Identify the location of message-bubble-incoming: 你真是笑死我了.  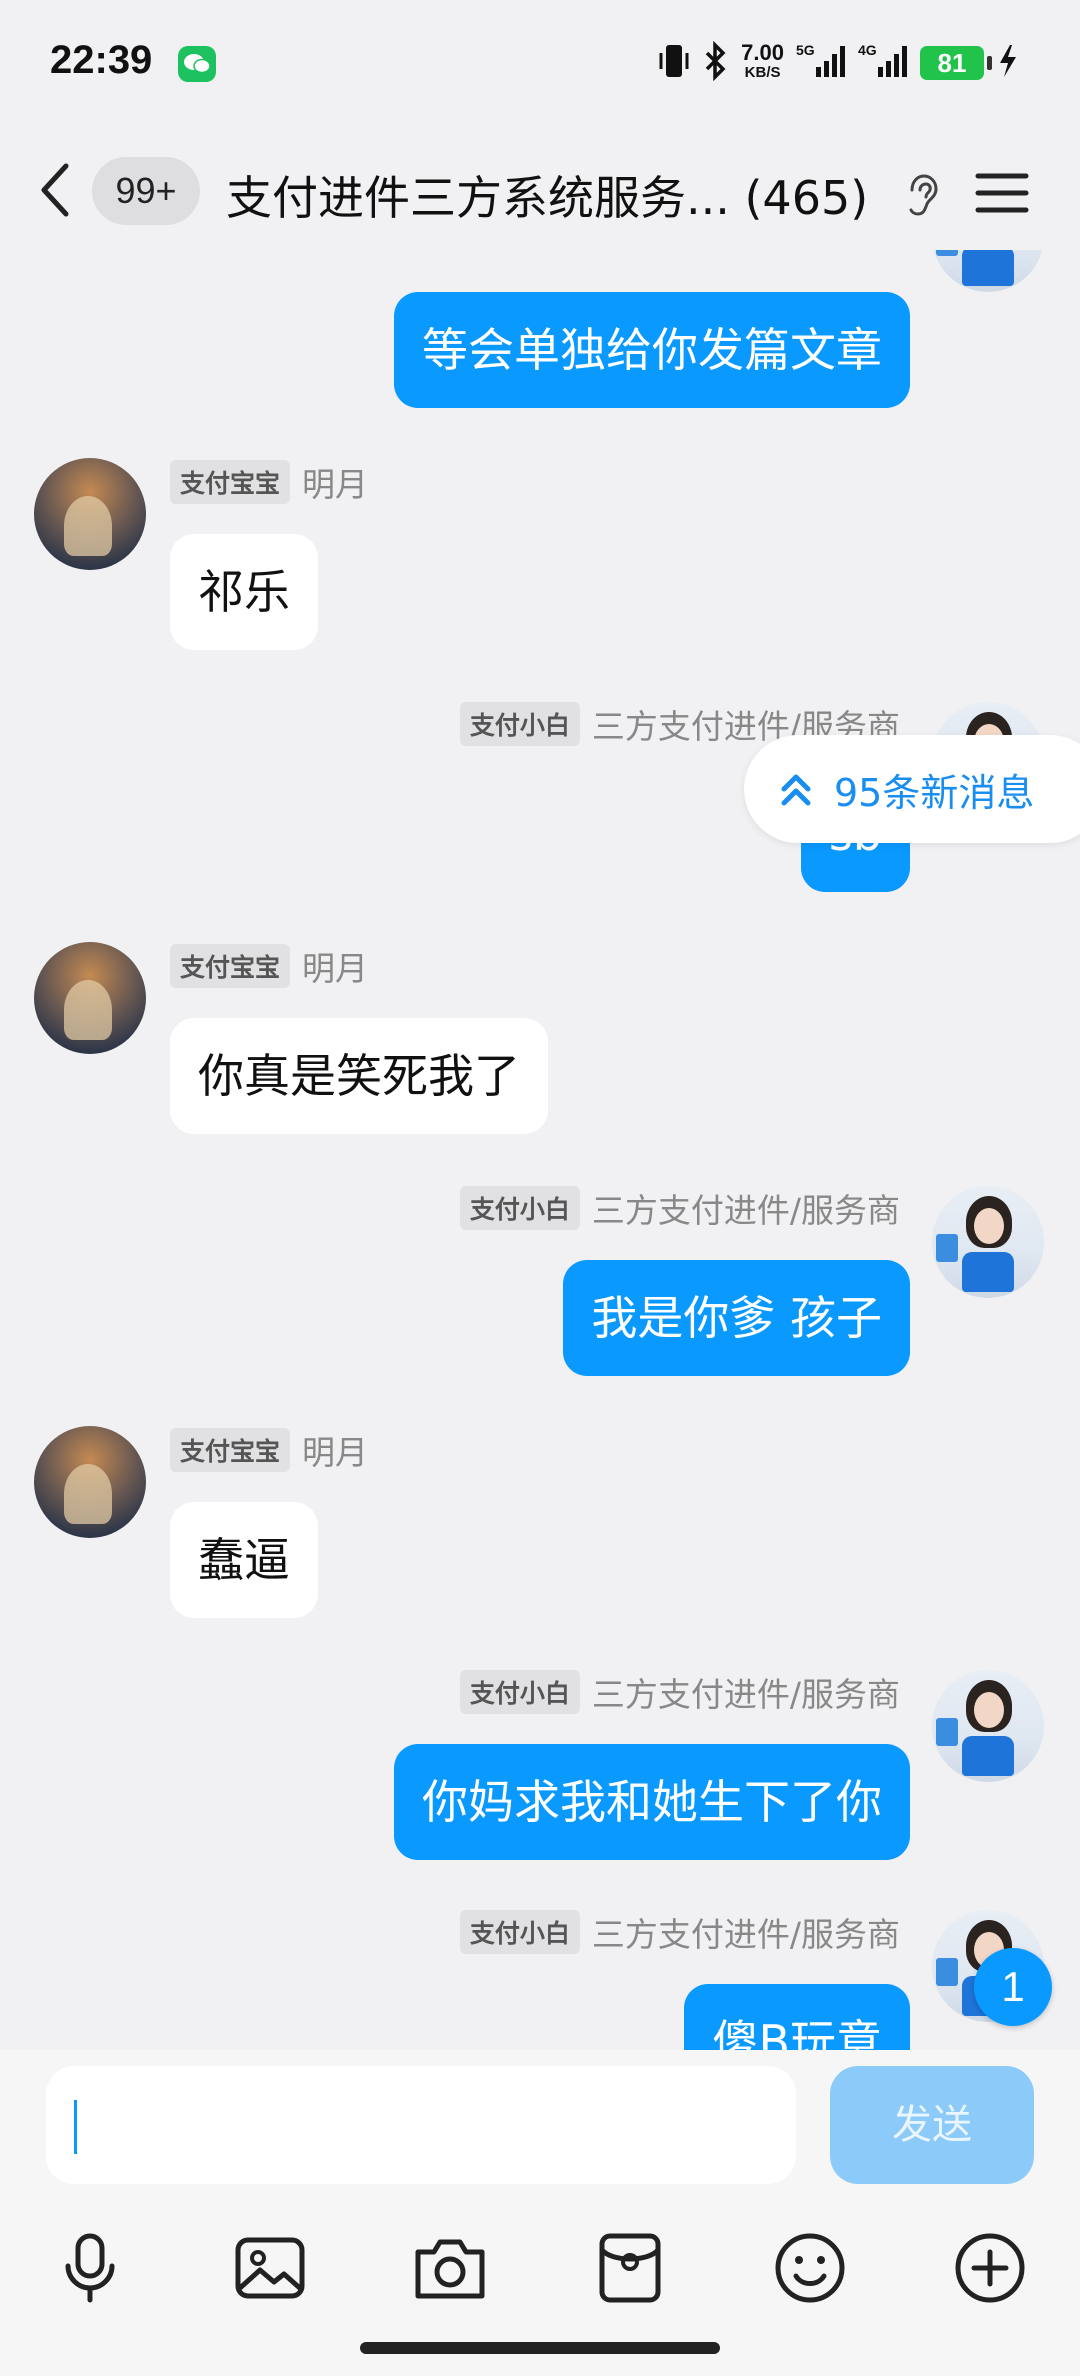
(359, 1076).